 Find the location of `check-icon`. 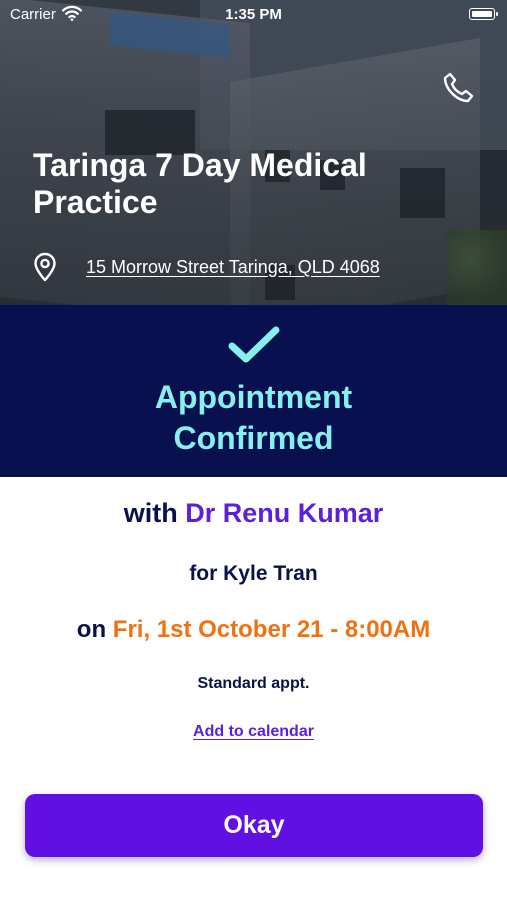

check-icon is located at coordinates (254, 344).